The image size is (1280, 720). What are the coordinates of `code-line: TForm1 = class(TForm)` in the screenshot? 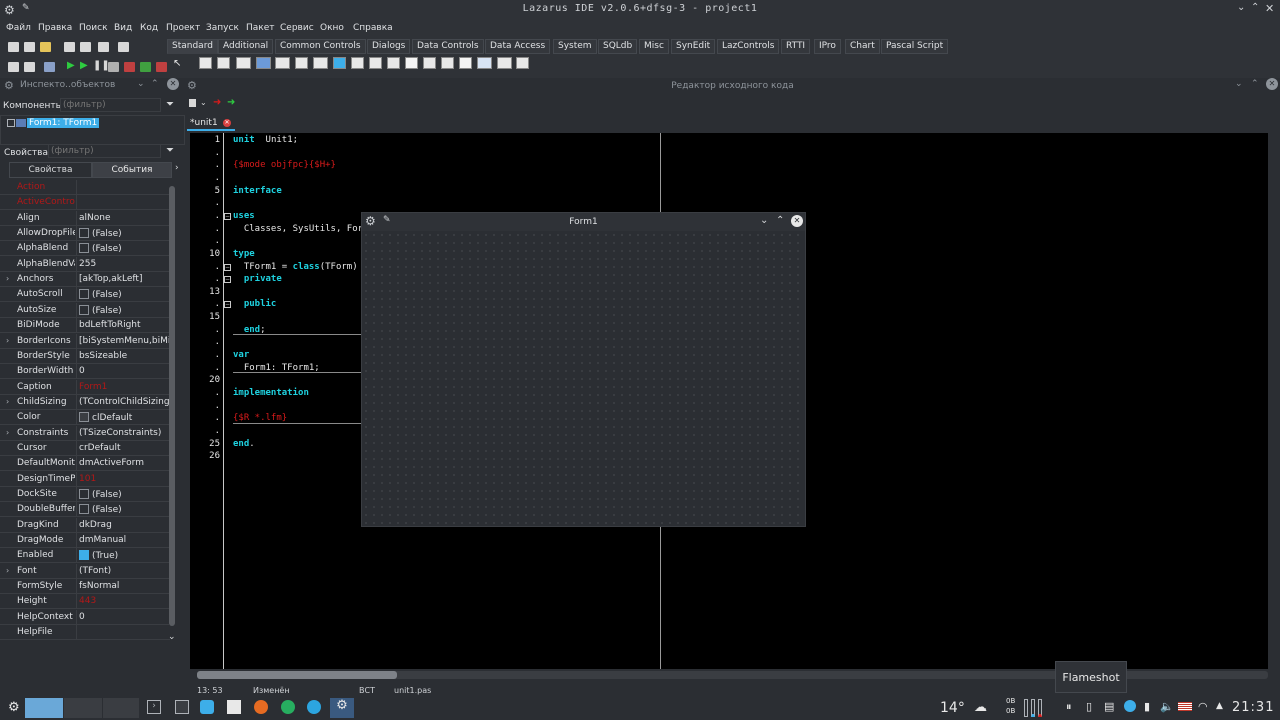 It's located at (295, 267).